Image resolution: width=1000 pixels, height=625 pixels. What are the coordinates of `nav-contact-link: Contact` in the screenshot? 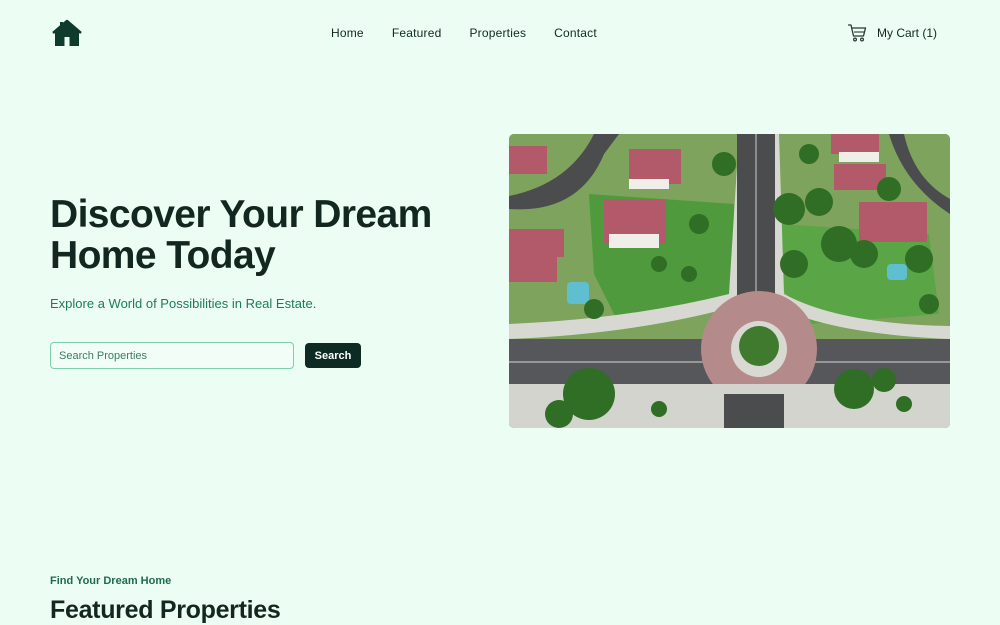 It's located at (575, 33).